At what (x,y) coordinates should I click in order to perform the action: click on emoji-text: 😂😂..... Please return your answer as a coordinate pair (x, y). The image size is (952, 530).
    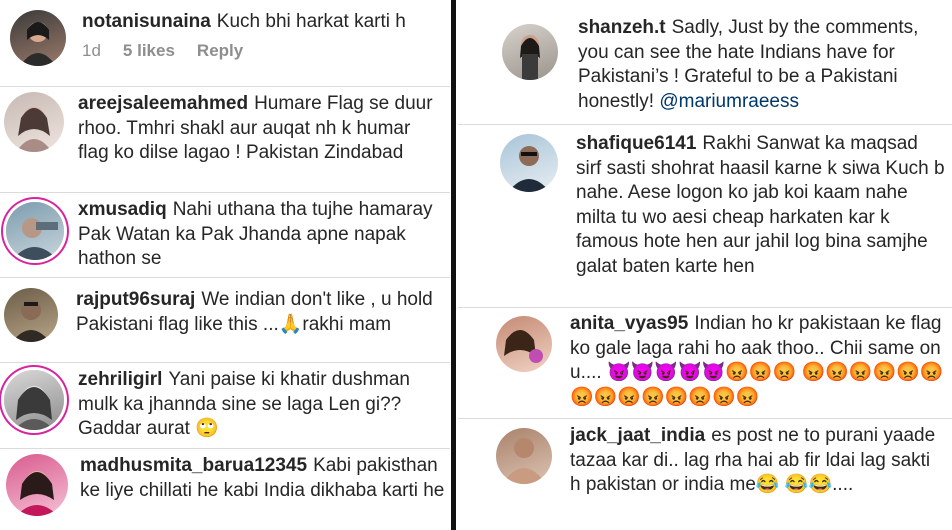
    Looking at the image, I should click on (819, 484).